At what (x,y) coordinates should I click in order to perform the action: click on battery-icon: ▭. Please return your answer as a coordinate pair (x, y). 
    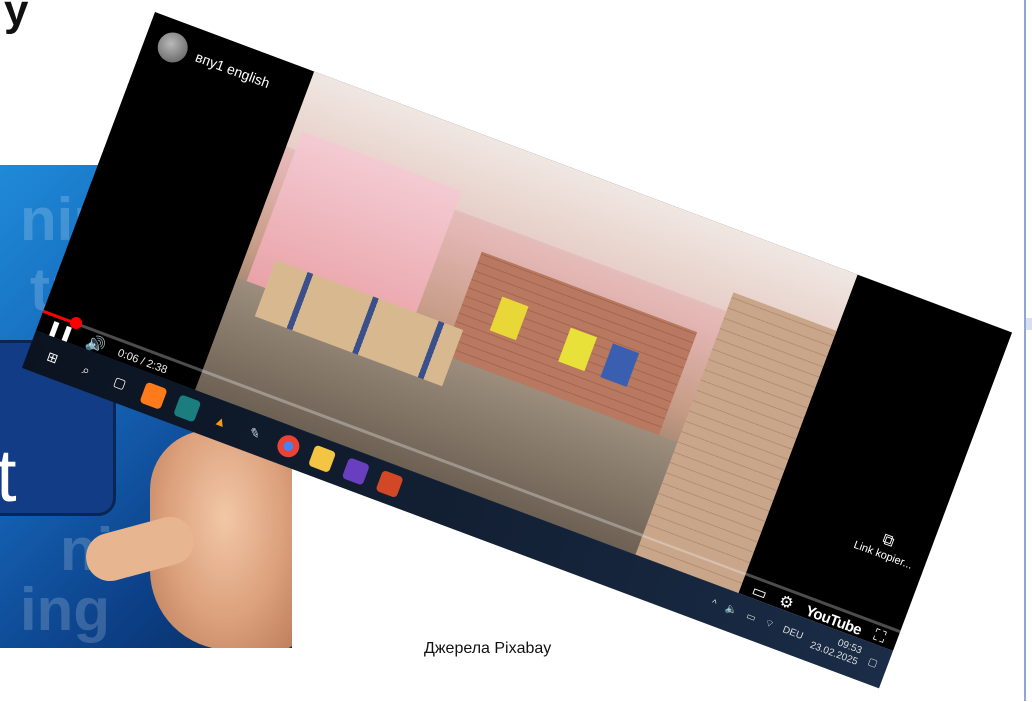
    Looking at the image, I should click on (751, 617).